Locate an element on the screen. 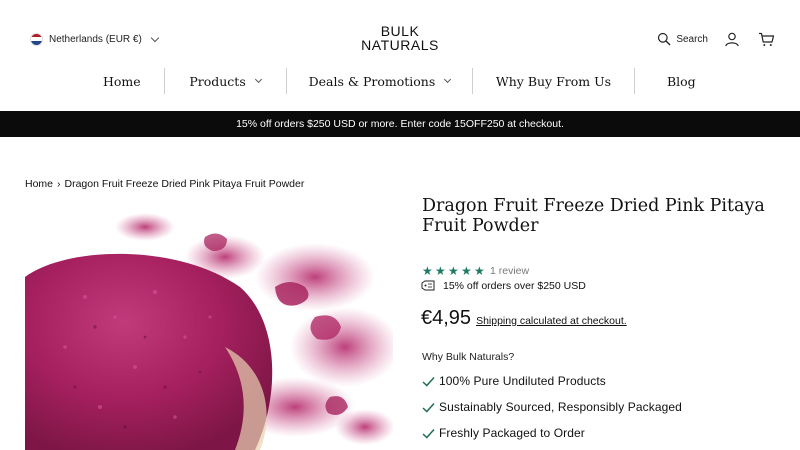 This screenshot has height=450, width=800. cart-icon is located at coordinates (766, 39).